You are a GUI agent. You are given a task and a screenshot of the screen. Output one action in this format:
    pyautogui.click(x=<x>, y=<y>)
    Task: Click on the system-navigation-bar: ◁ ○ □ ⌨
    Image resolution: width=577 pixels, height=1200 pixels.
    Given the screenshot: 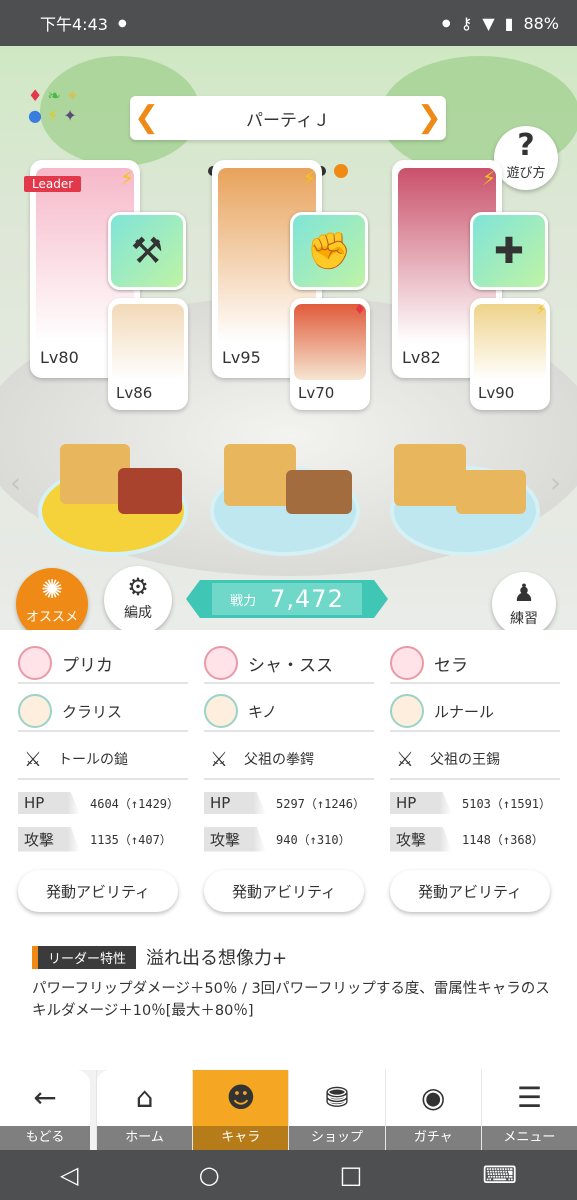 What is the action you would take?
    pyautogui.click(x=288, y=1175)
    